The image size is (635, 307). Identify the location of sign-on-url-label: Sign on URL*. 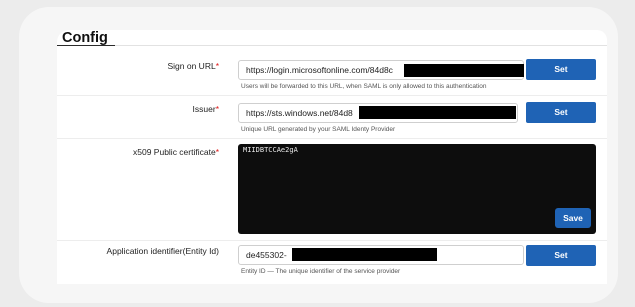
(112, 66).